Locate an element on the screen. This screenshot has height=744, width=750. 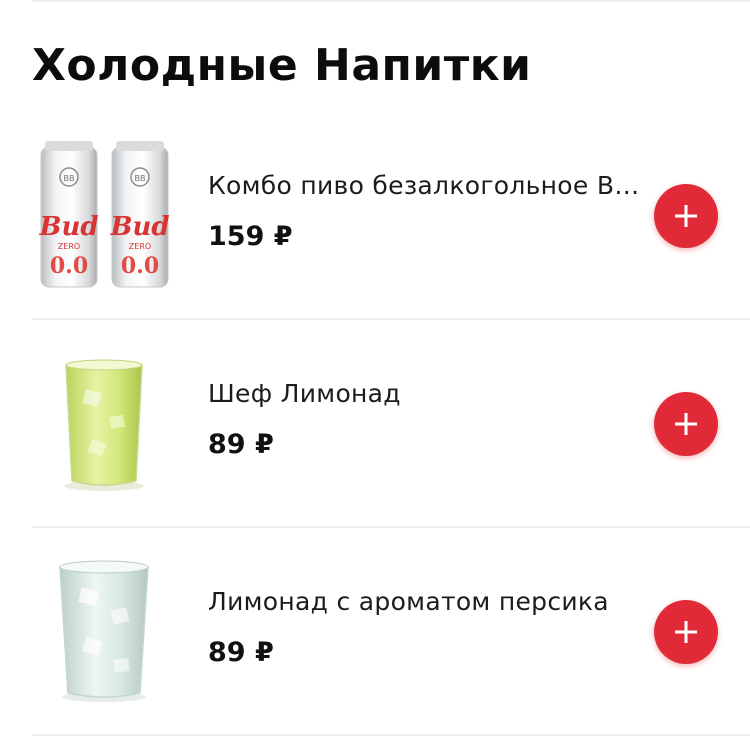
product-price: 159 ₽ is located at coordinates (250, 236).